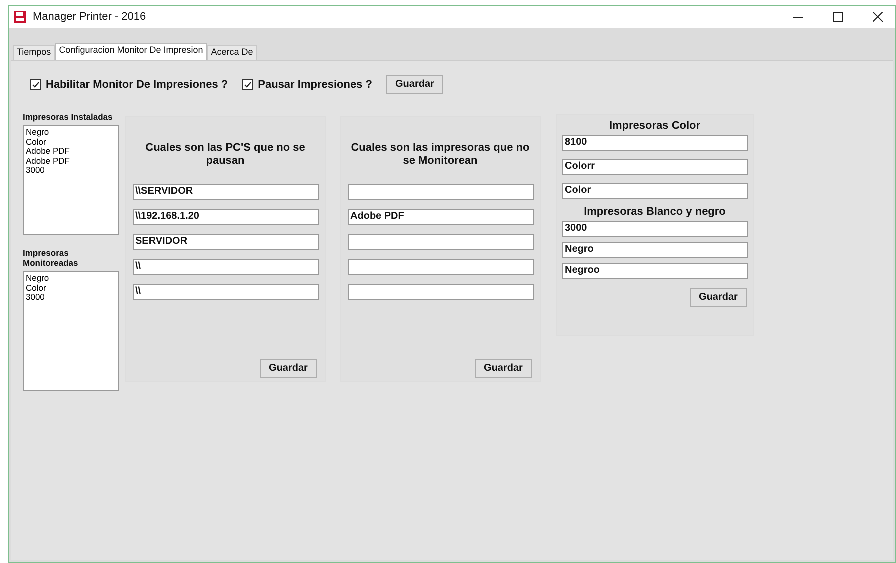  What do you see at coordinates (131, 51) in the screenshot?
I see `tab: Configuracion Monitor De Impresion` at bounding box center [131, 51].